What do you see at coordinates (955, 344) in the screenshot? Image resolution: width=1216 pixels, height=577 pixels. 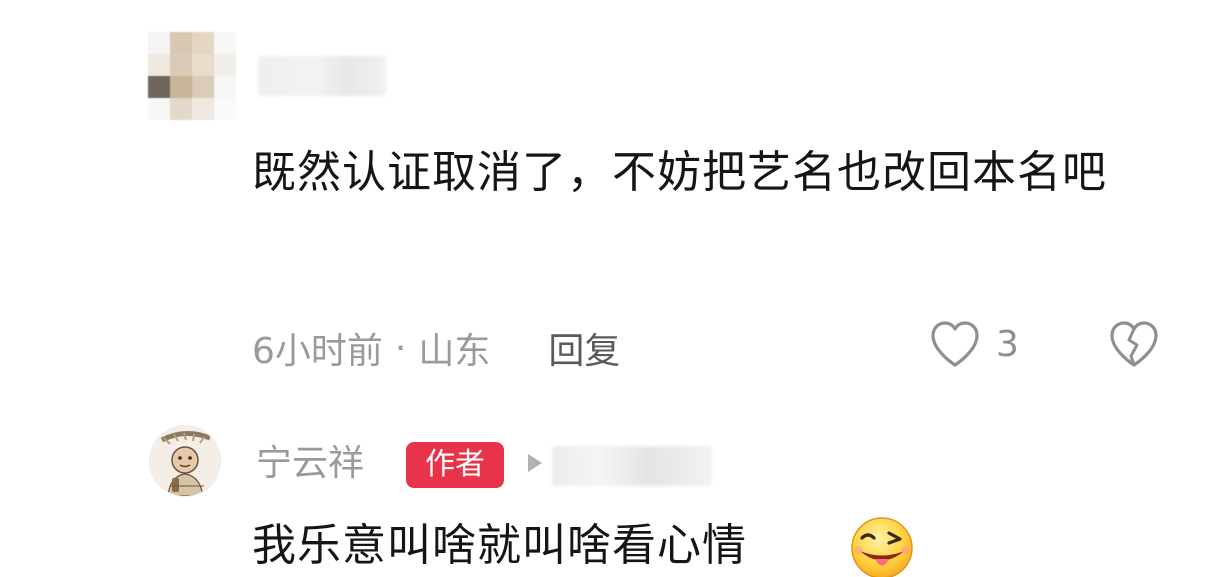 I see `heart-outline-icon` at bounding box center [955, 344].